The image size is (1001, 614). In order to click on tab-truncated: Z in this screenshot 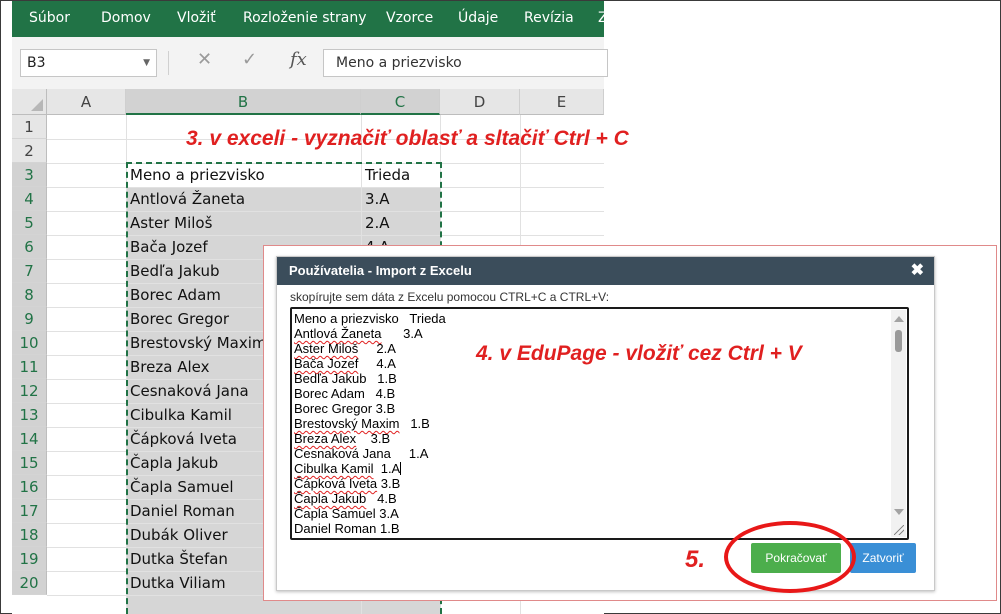, I will do `click(601, 18)`.